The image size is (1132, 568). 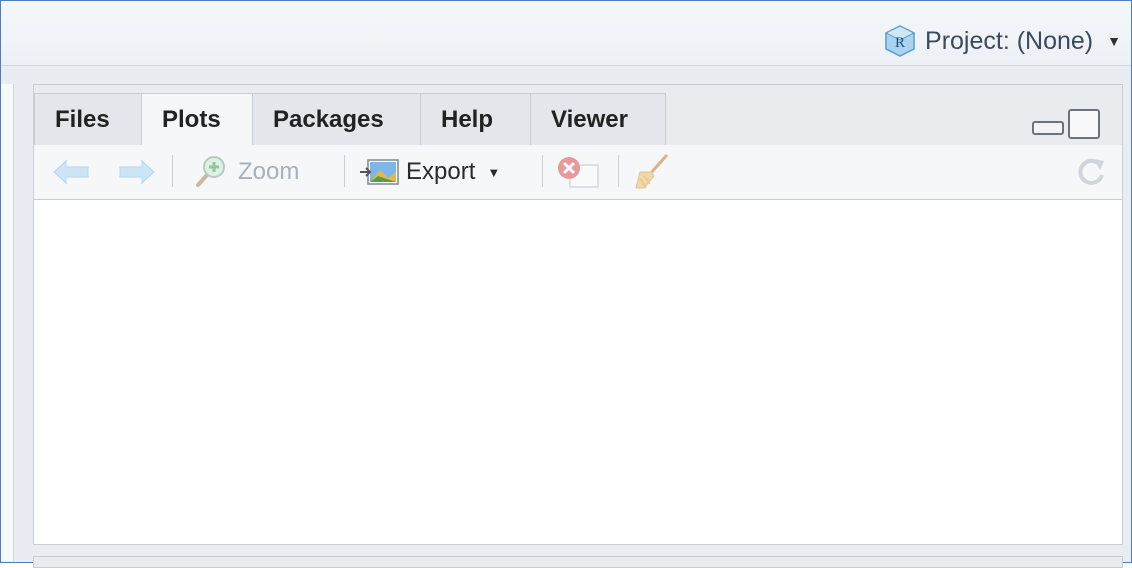 I want to click on project-label: Project: (None), so click(x=1009, y=40).